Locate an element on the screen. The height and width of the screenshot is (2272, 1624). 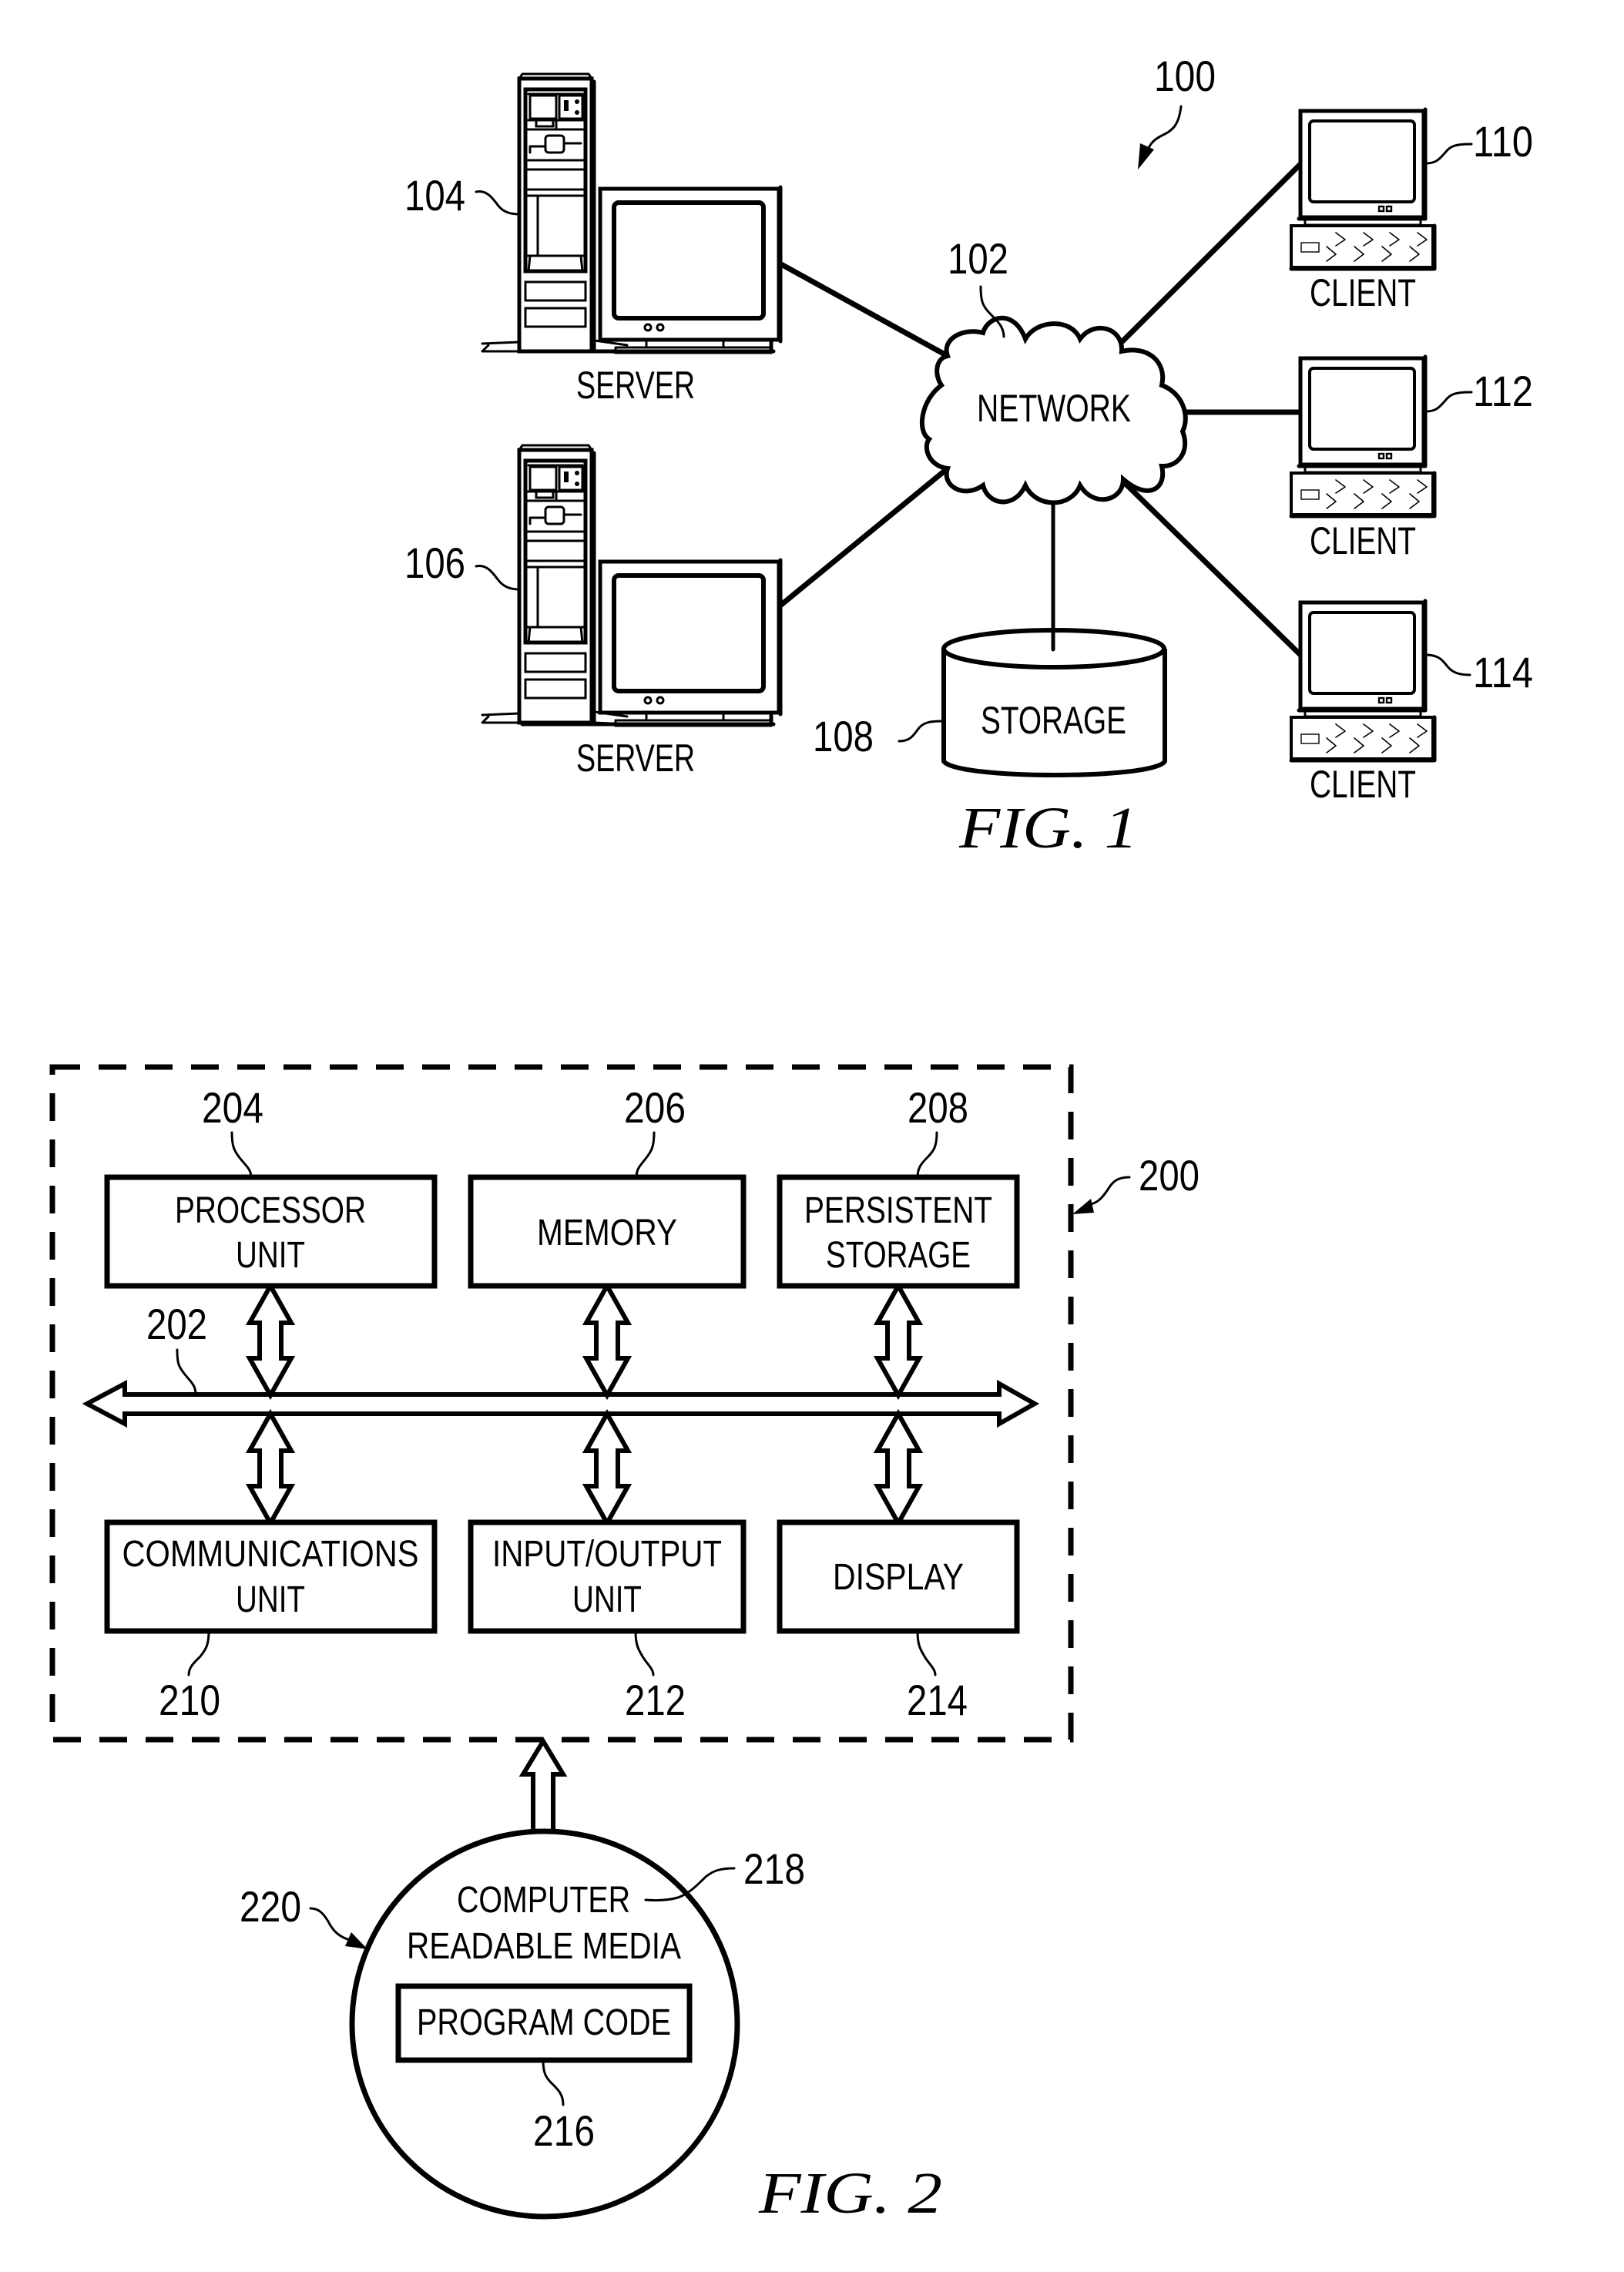
arrow-processor-bus-icon is located at coordinates (270, 1340).